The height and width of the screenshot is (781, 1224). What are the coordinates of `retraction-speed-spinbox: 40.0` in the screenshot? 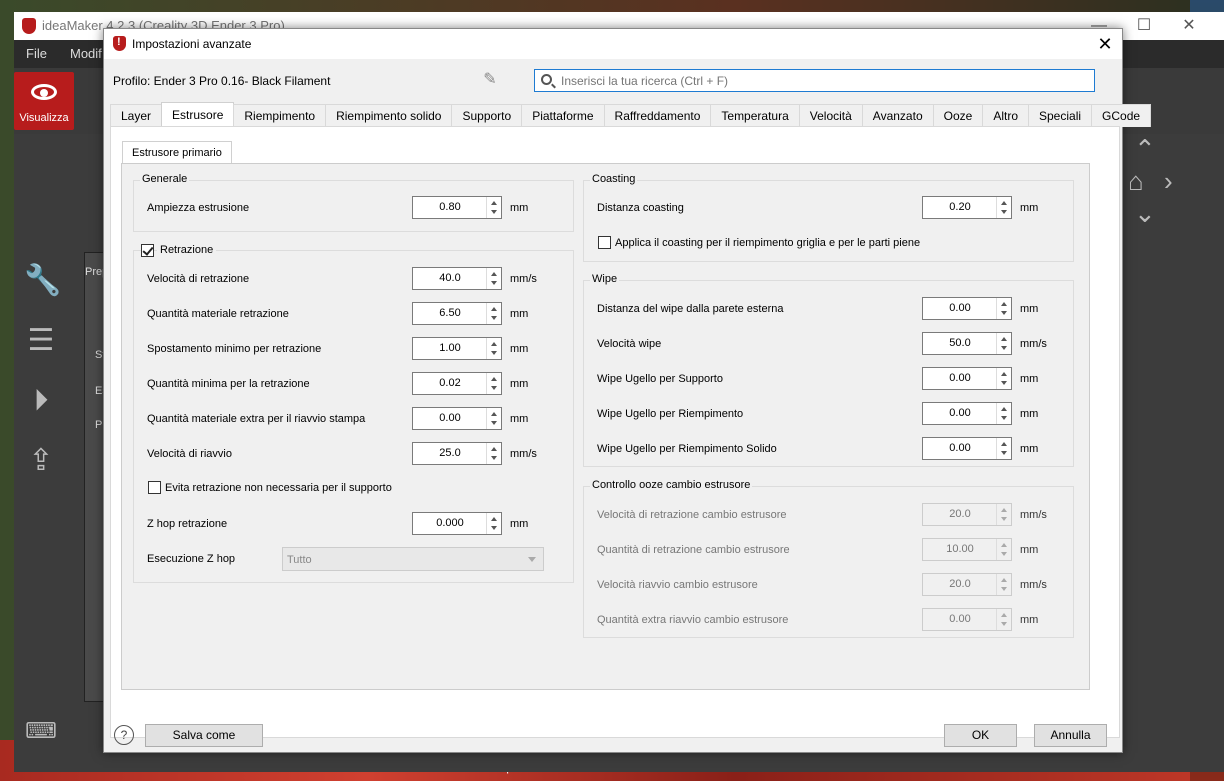 It's located at (457, 278).